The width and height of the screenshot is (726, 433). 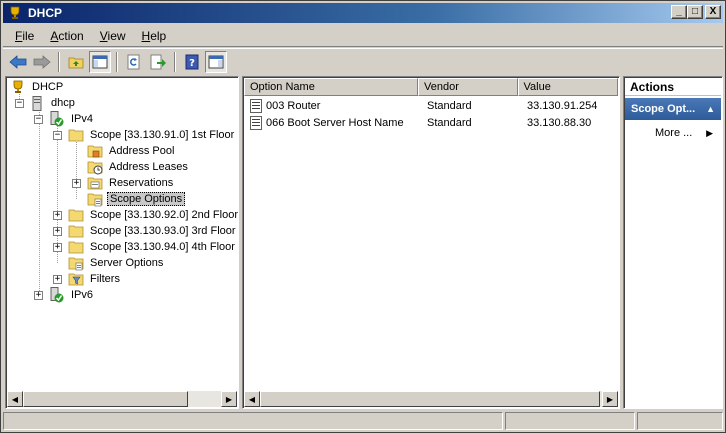 I want to click on export-list-icon, so click(x=158, y=61).